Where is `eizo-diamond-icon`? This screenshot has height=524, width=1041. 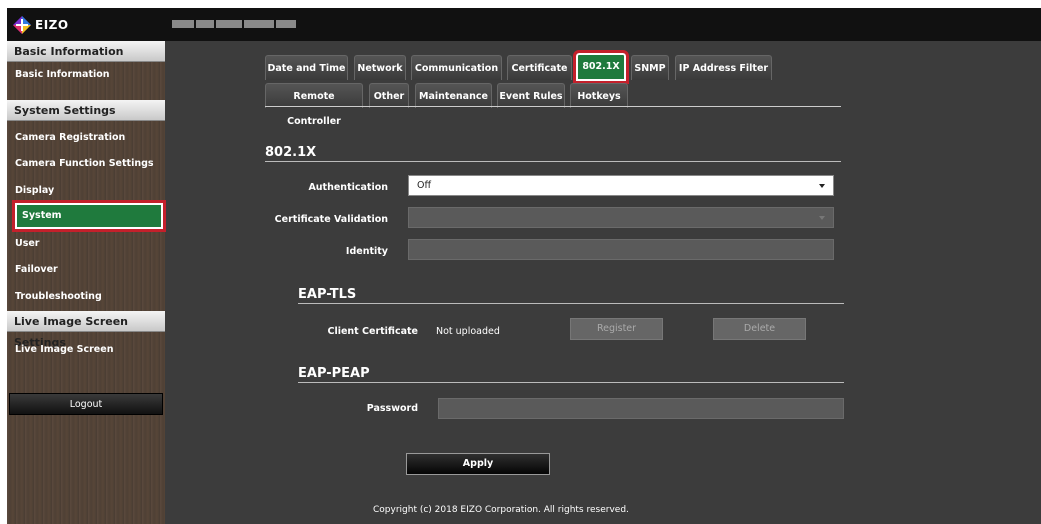 eizo-diamond-icon is located at coordinates (22, 25).